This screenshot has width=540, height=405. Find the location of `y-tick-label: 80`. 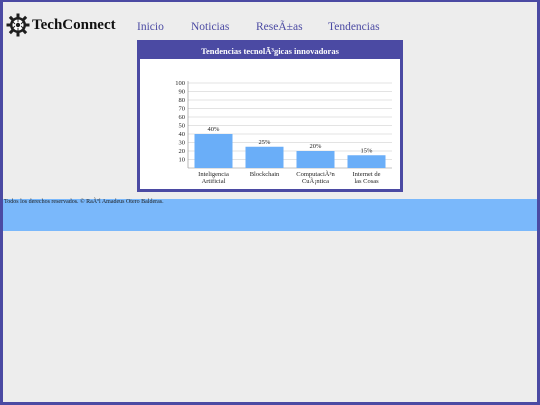

y-tick-label: 80 is located at coordinates (182, 100).